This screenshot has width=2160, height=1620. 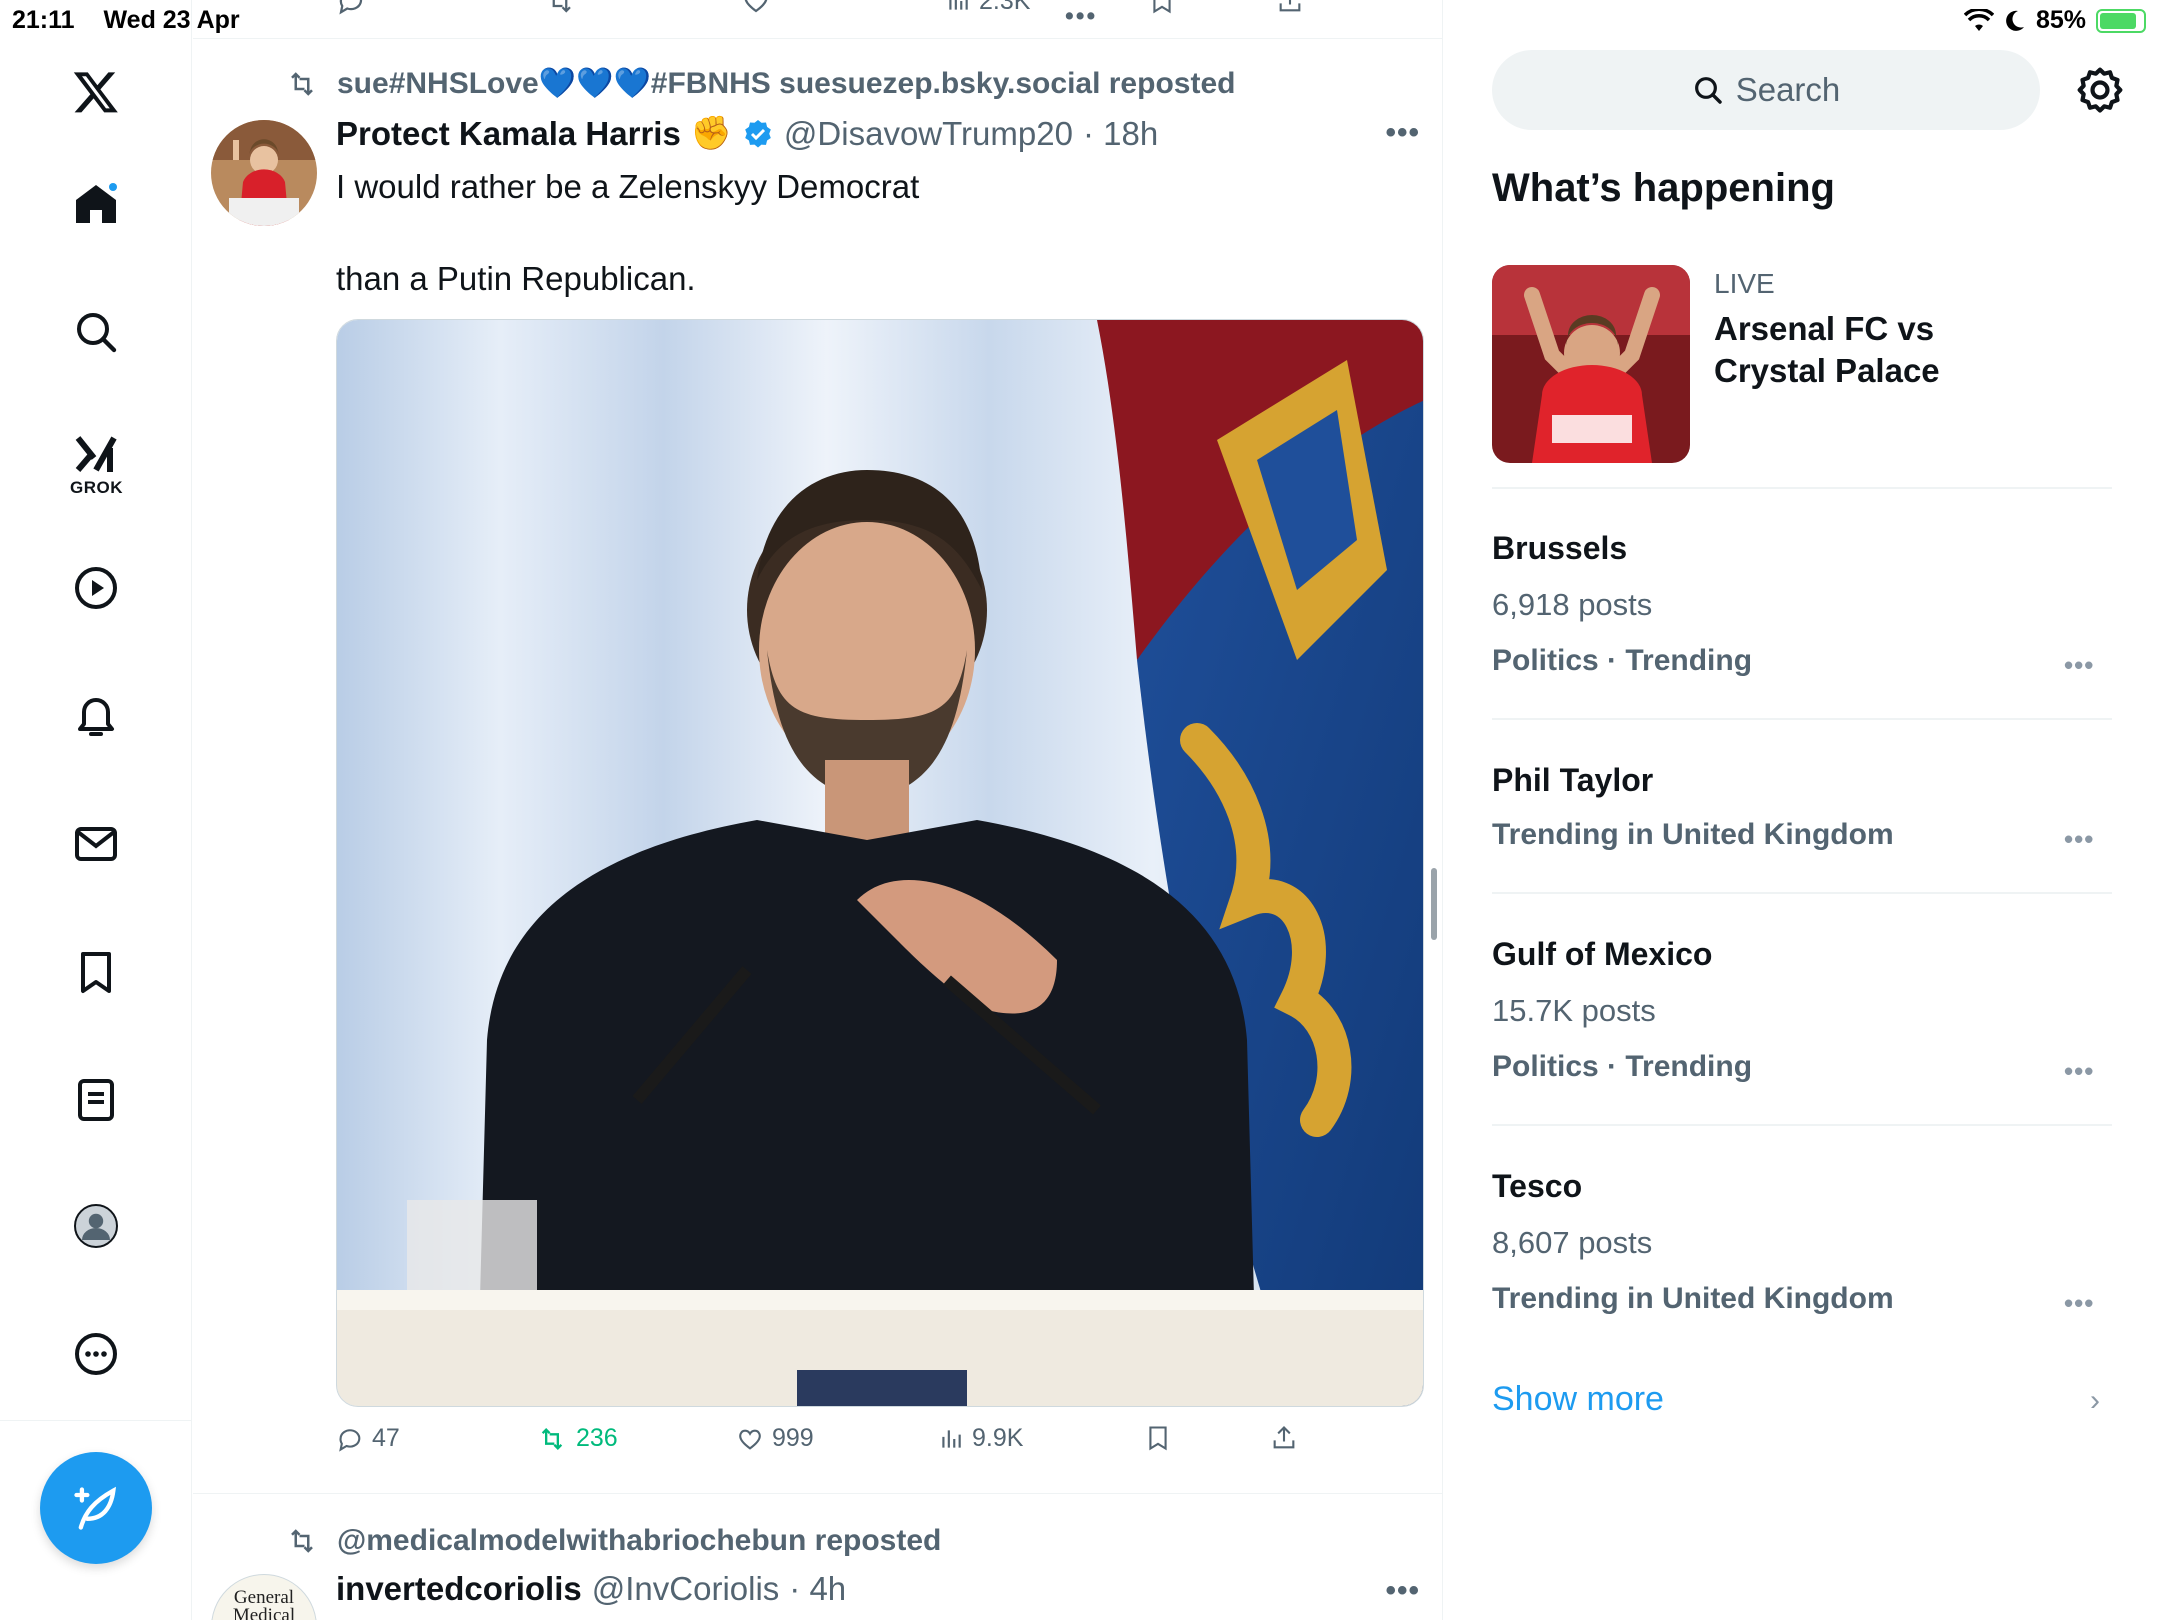 I want to click on search-placeholder: Search, so click(x=1788, y=89).